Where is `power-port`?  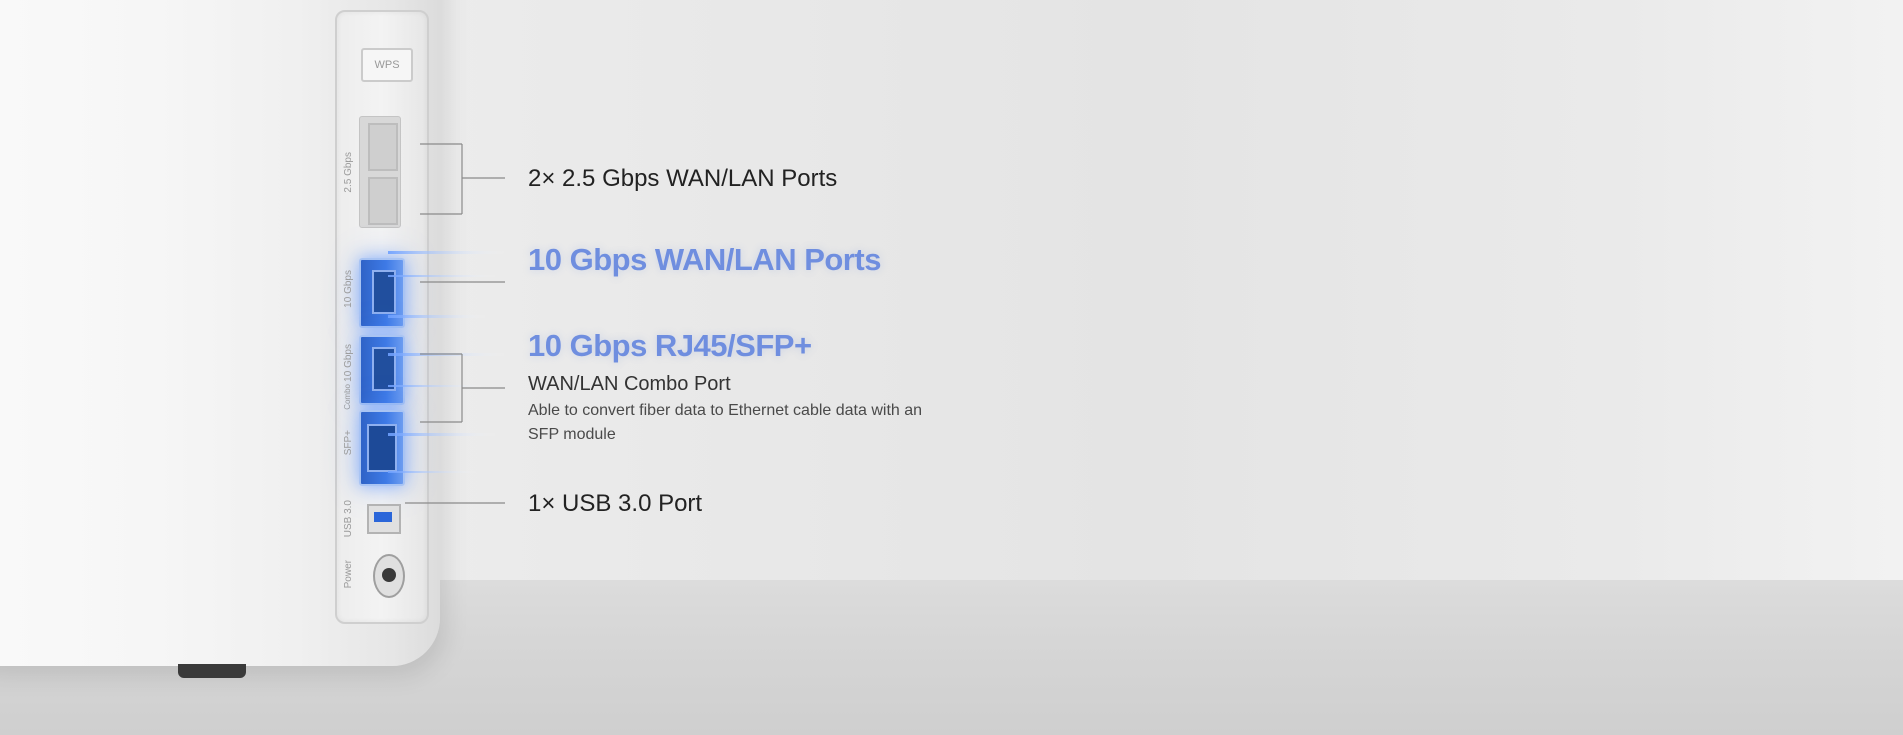
power-port is located at coordinates (389, 576).